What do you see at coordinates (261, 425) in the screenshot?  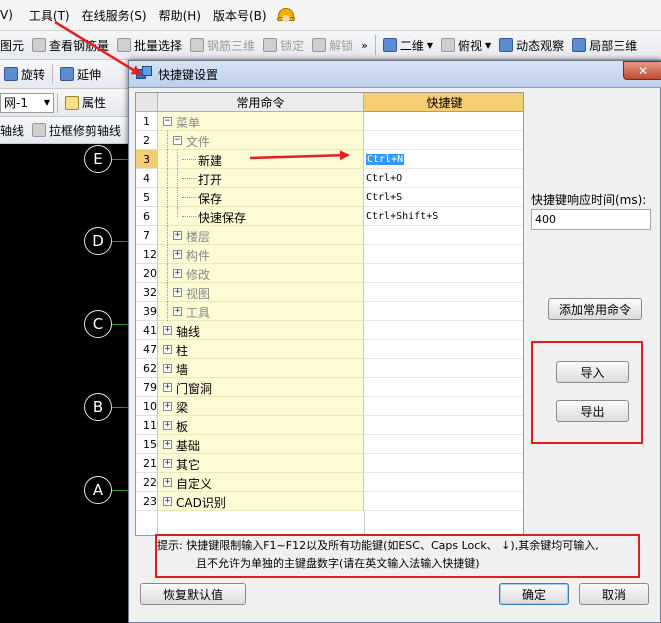 I see `command-cell: + 板` at bounding box center [261, 425].